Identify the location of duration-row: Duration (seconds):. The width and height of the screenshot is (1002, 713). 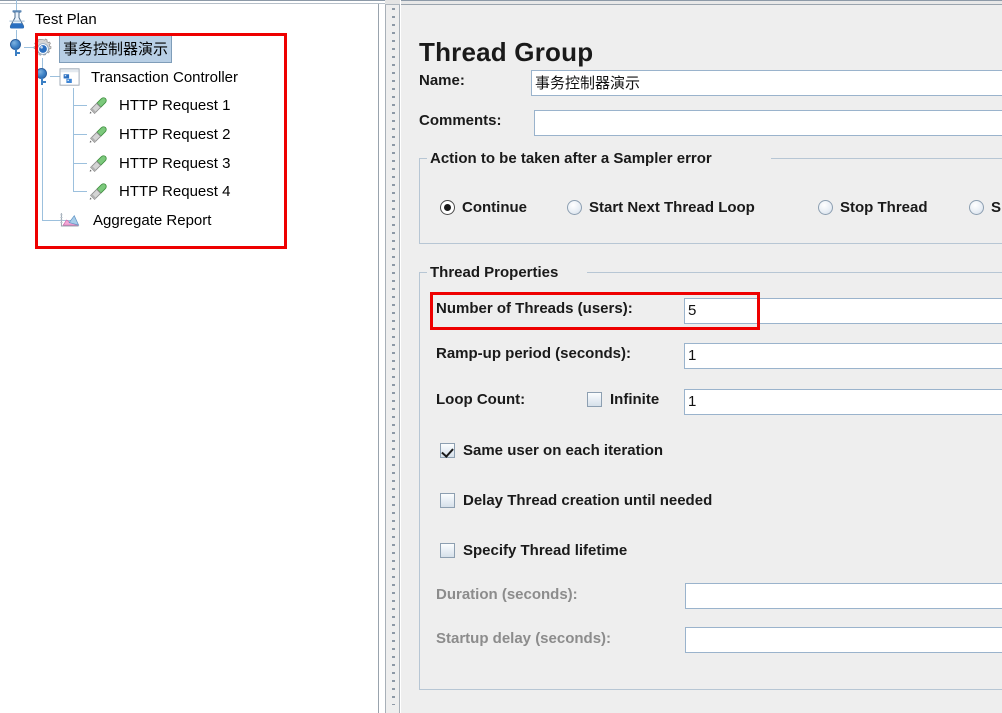
(507, 594).